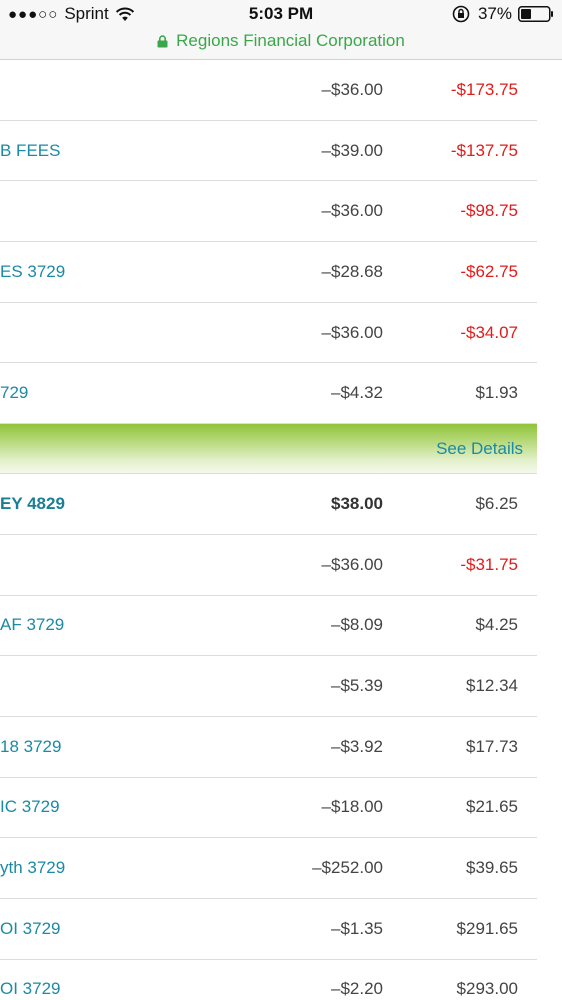  I want to click on status-right: 37%, so click(503, 14).